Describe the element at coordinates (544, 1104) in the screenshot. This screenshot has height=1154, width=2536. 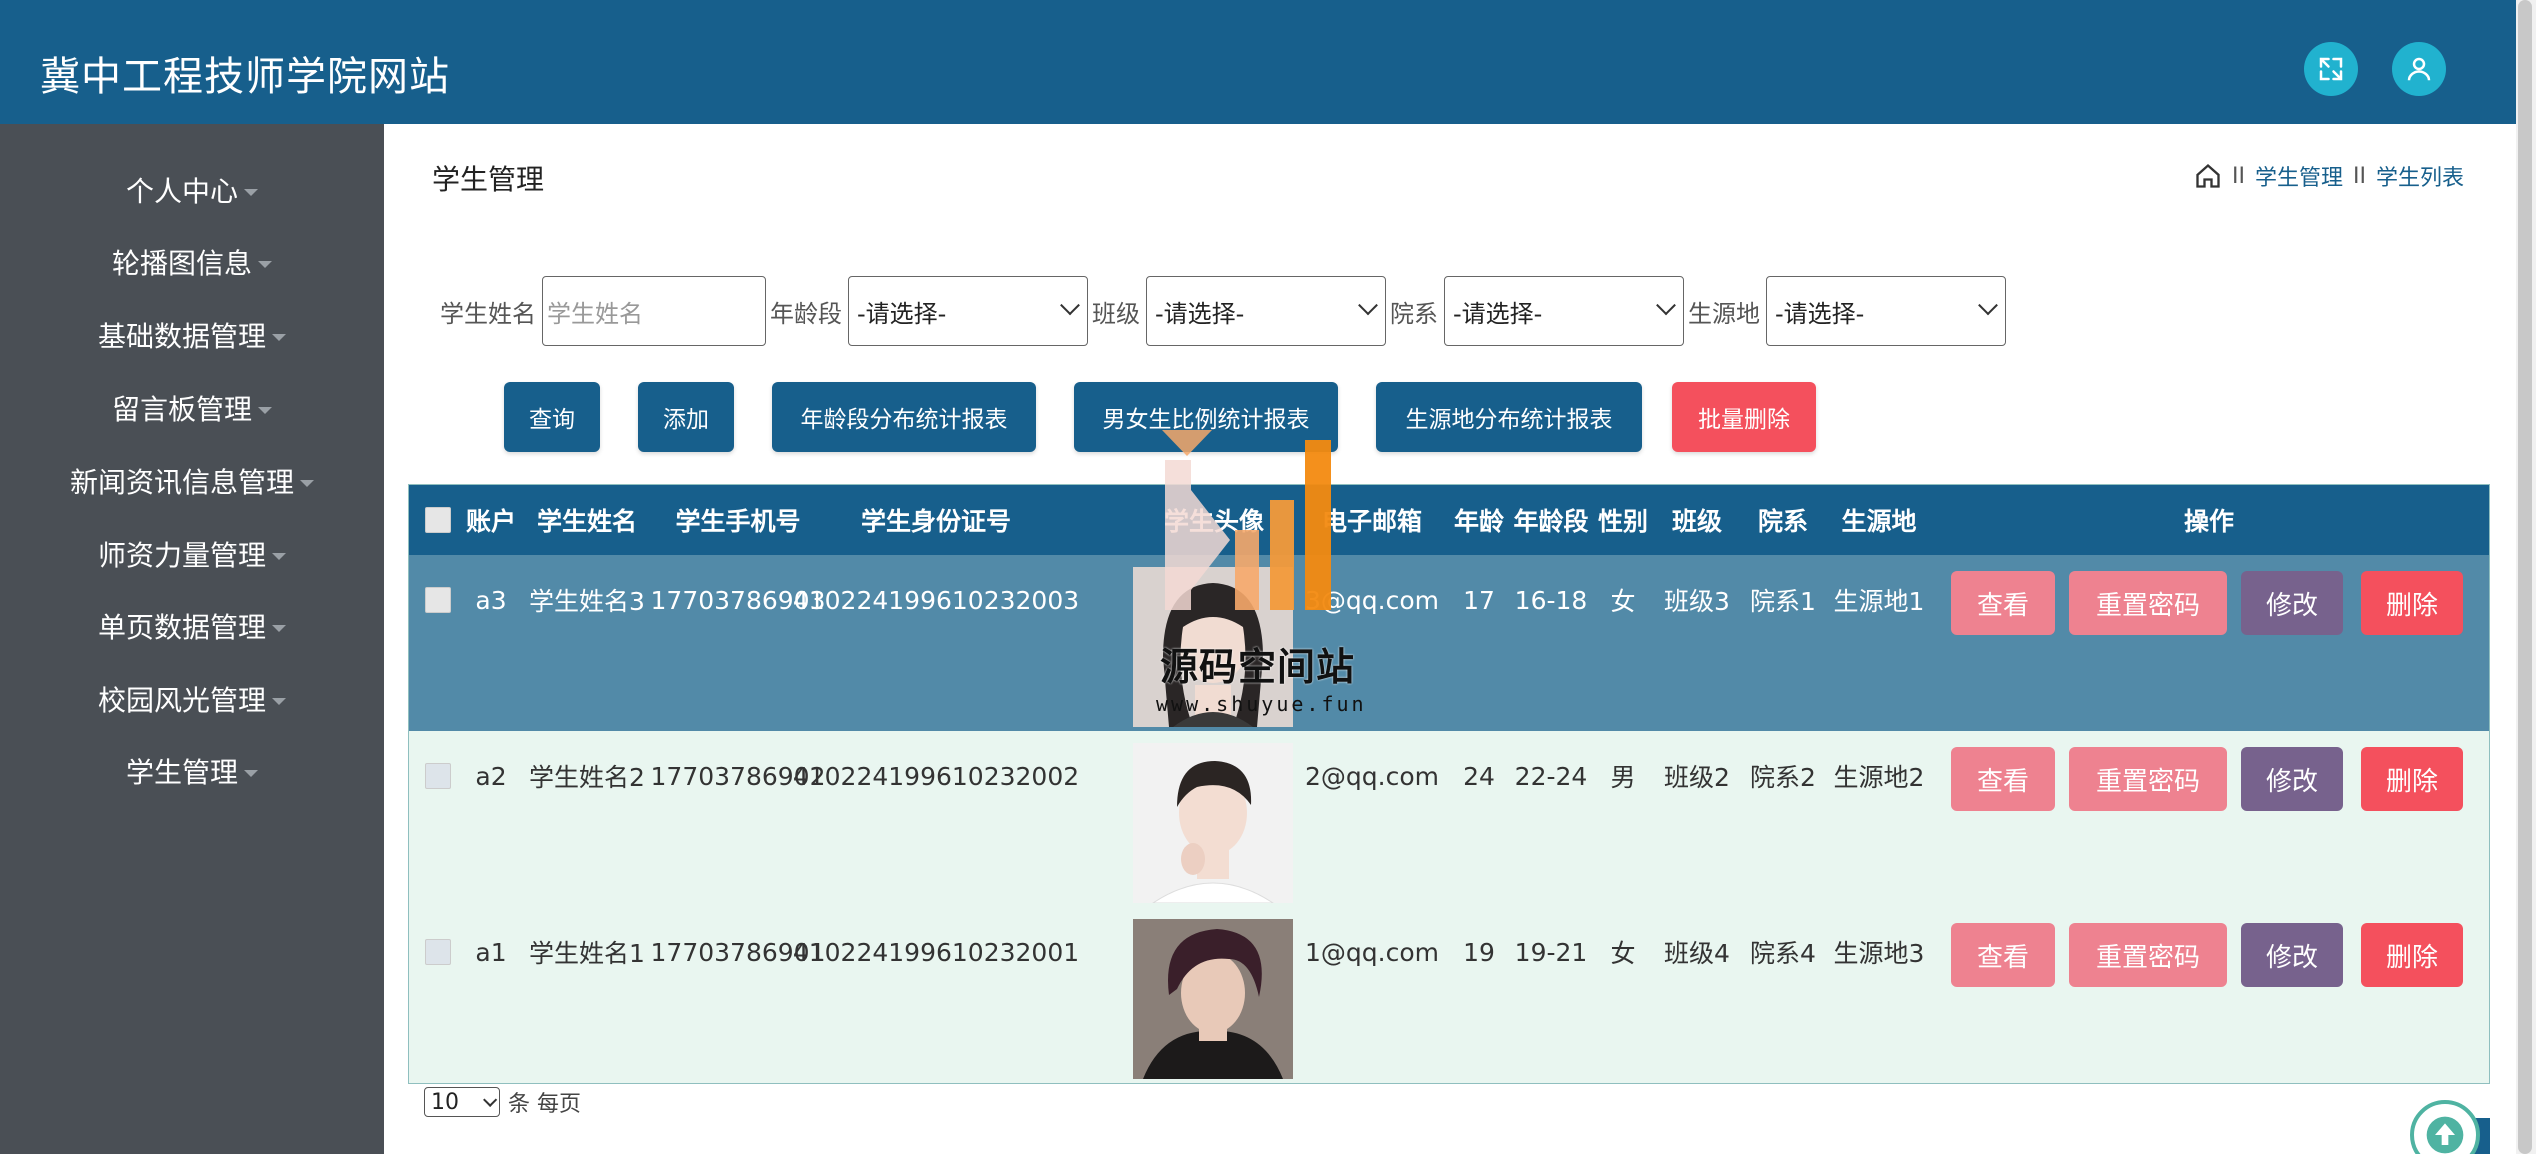
I see `page-size-suffix: 条 每页` at that location.